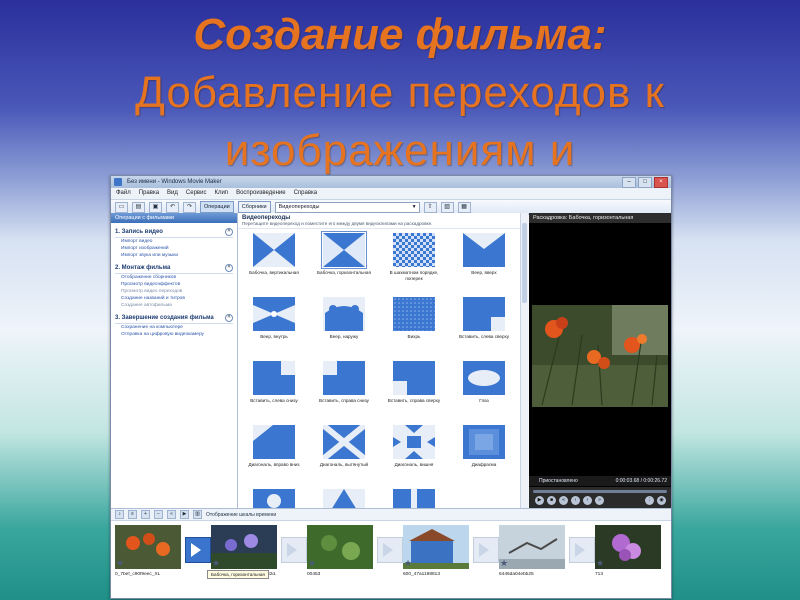 Image resolution: width=800 pixels, height=600 pixels. What do you see at coordinates (347, 207) in the screenshot?
I see `collection-select: Видеопереходы ▼` at bounding box center [347, 207].